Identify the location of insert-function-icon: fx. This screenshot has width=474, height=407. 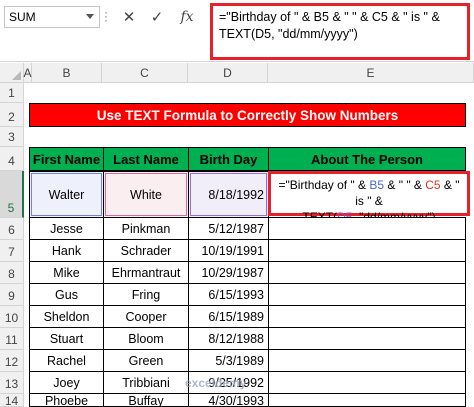
(187, 17).